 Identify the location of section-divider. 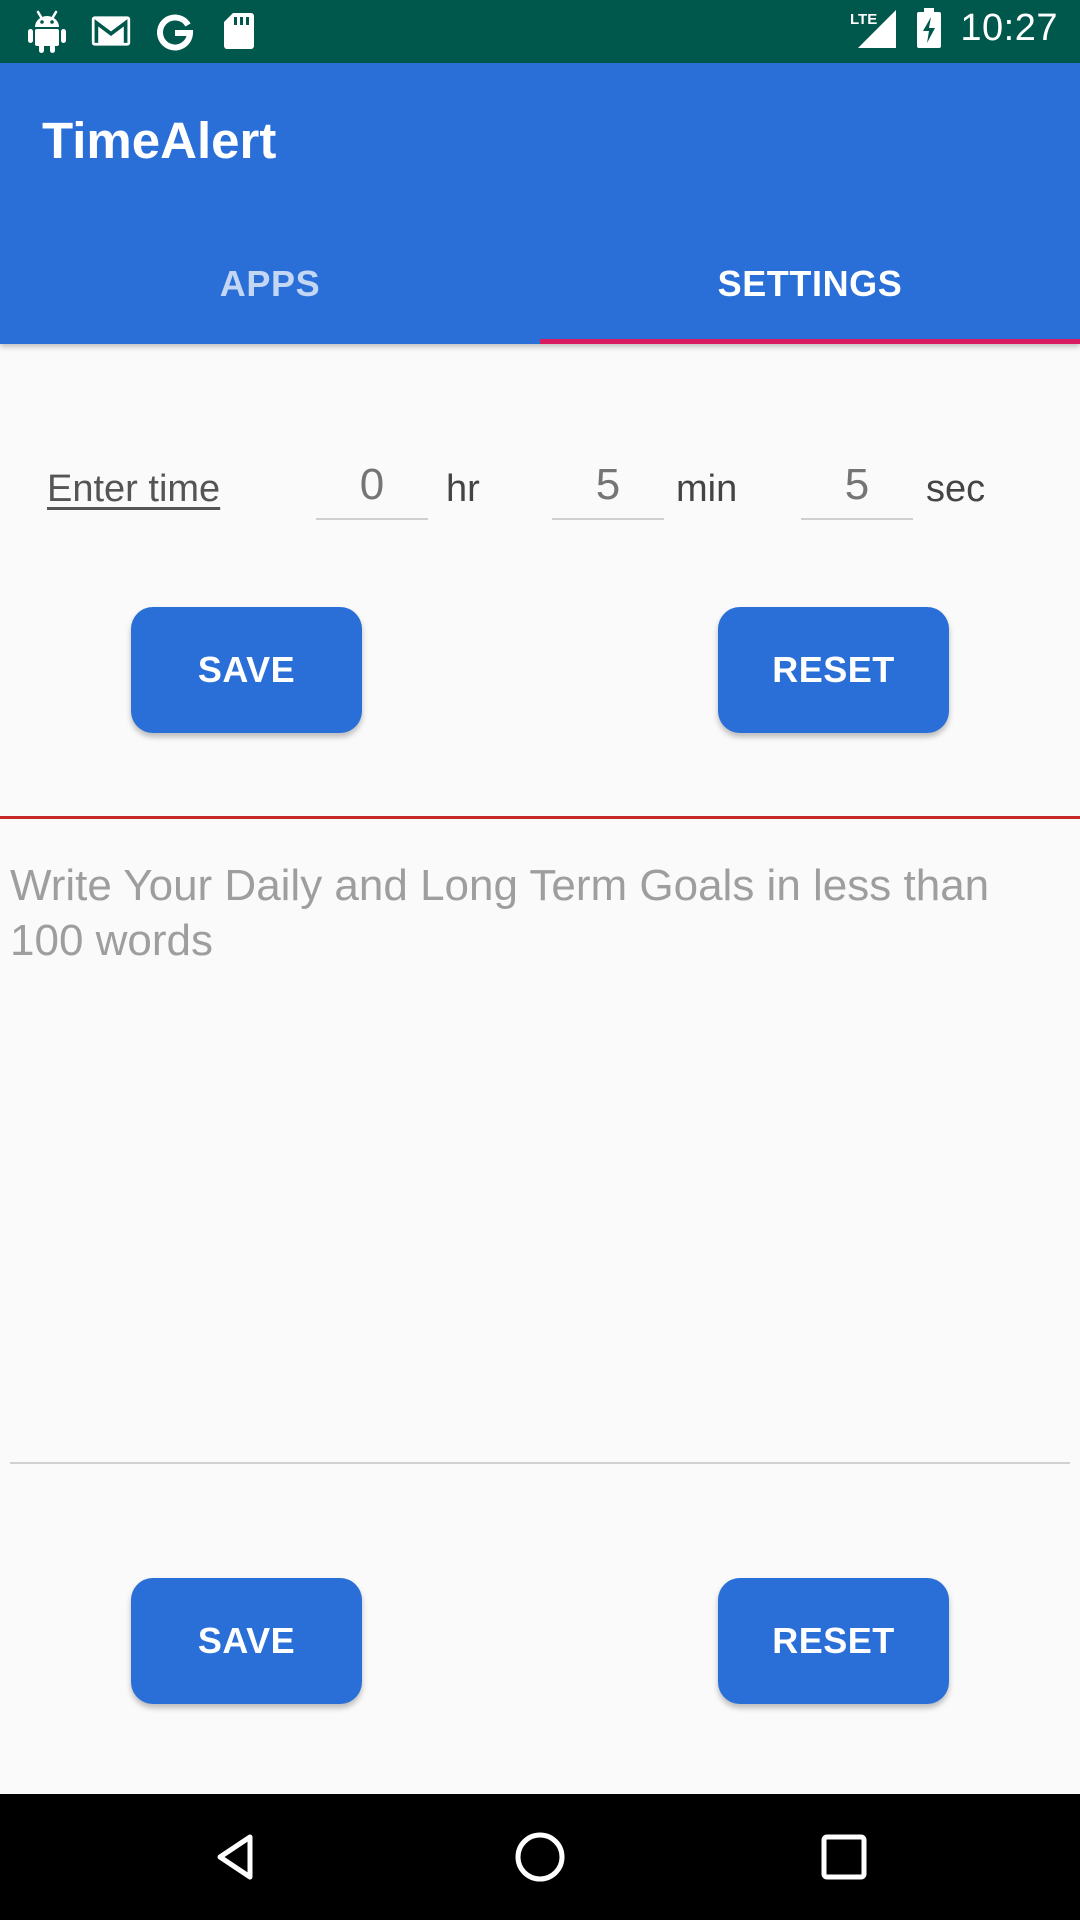
(540, 817).